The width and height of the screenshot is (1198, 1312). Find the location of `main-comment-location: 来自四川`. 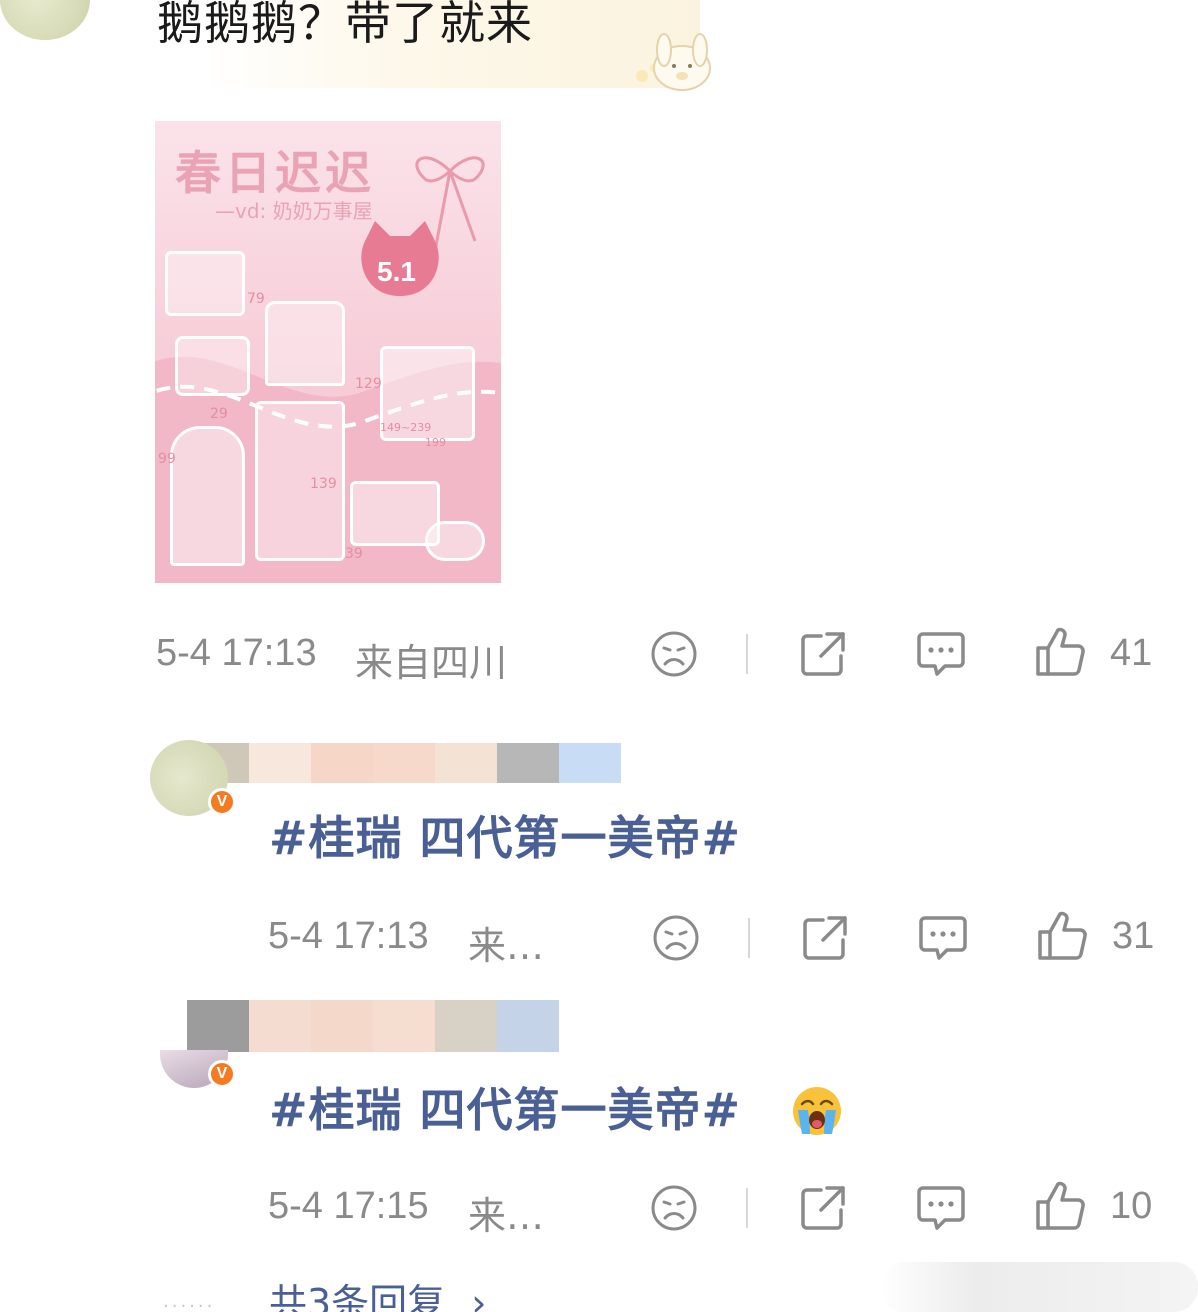

main-comment-location: 来自四川 is located at coordinates (431, 663).